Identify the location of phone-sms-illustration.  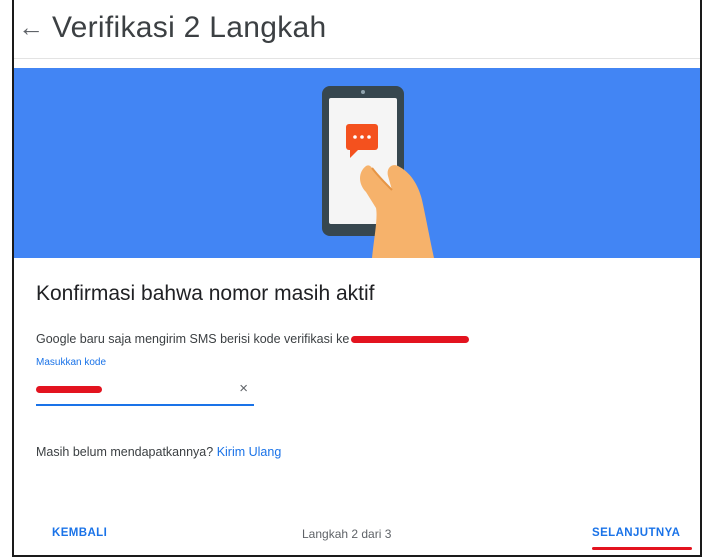
(378, 172).